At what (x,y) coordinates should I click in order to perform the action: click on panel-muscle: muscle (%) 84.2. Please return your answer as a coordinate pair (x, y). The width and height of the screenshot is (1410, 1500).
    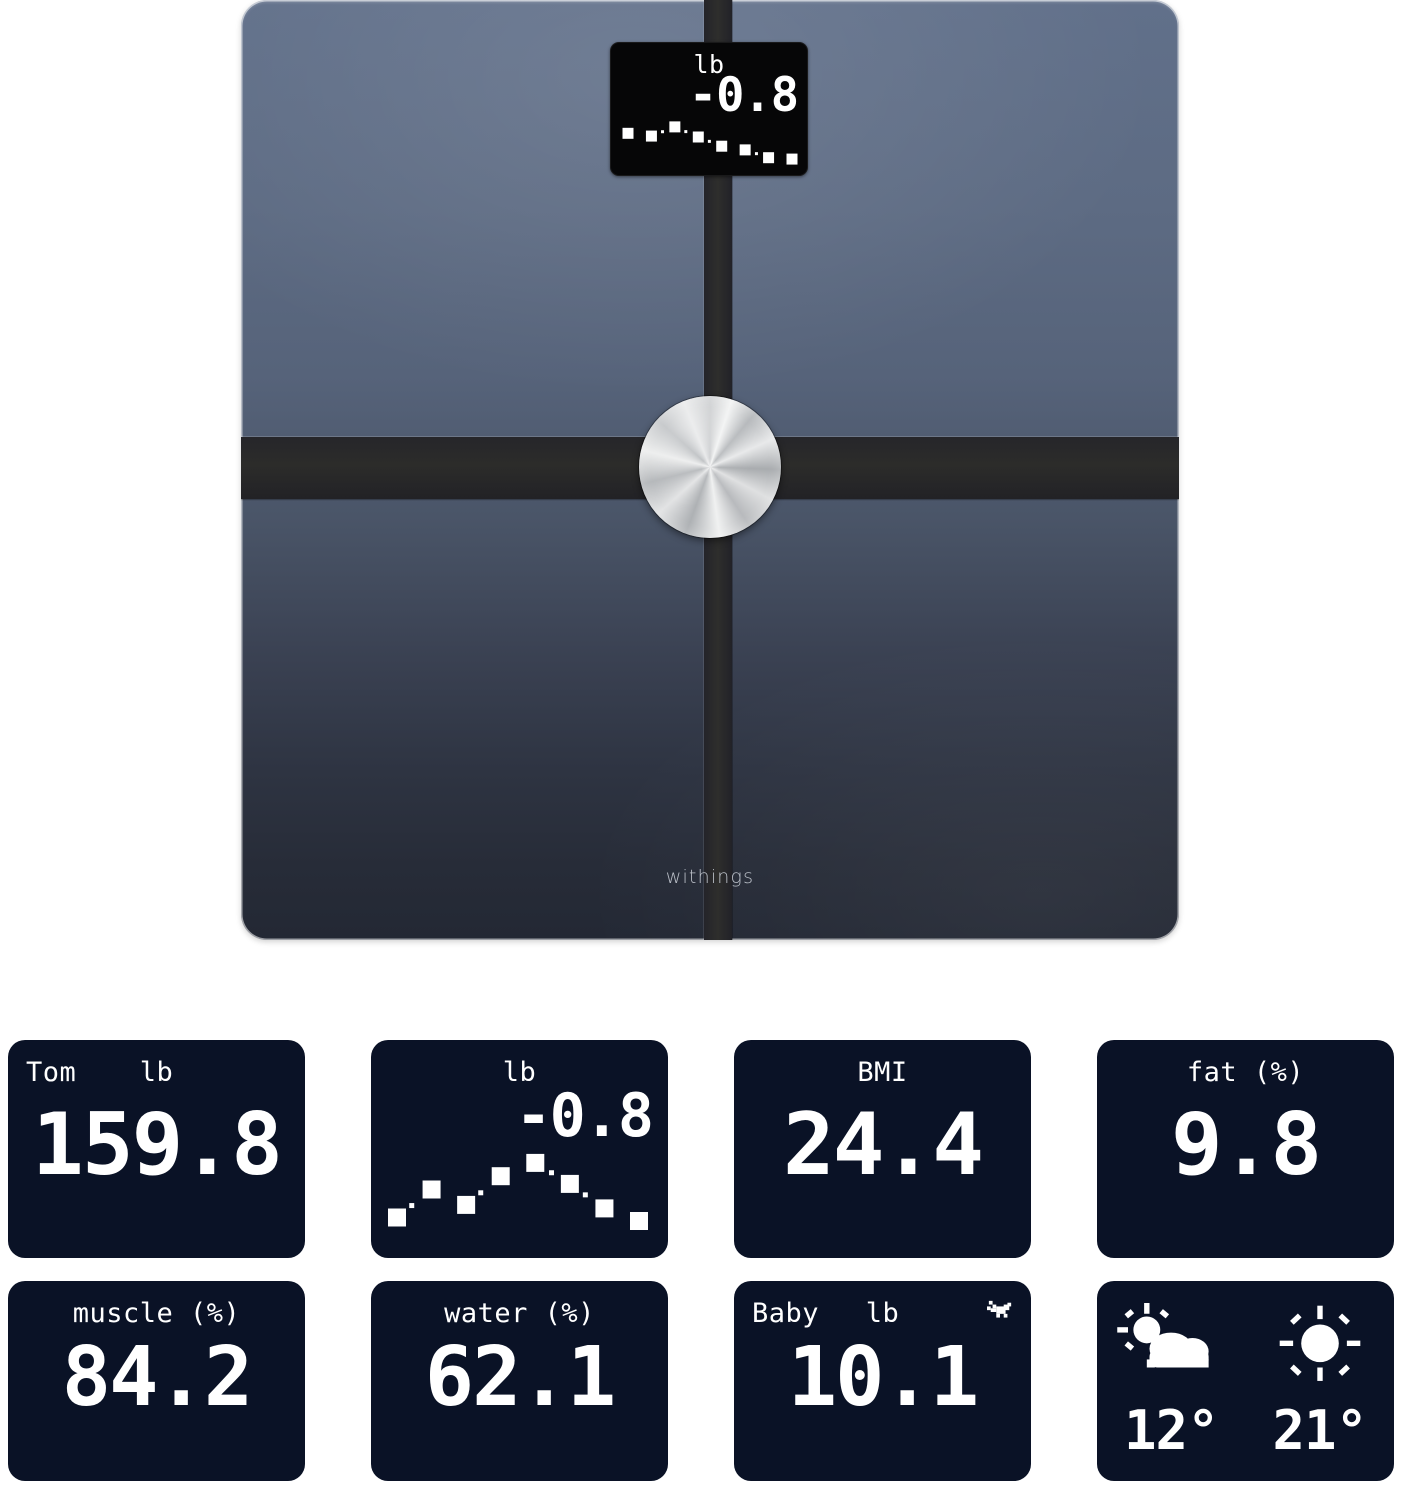
    Looking at the image, I should click on (156, 1381).